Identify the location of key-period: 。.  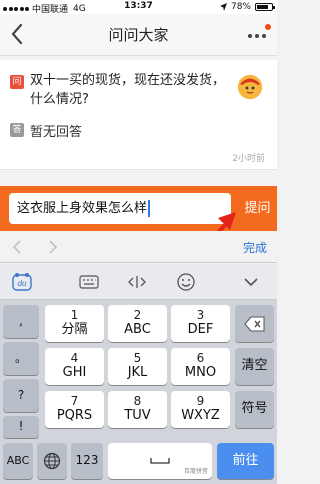
(21, 358).